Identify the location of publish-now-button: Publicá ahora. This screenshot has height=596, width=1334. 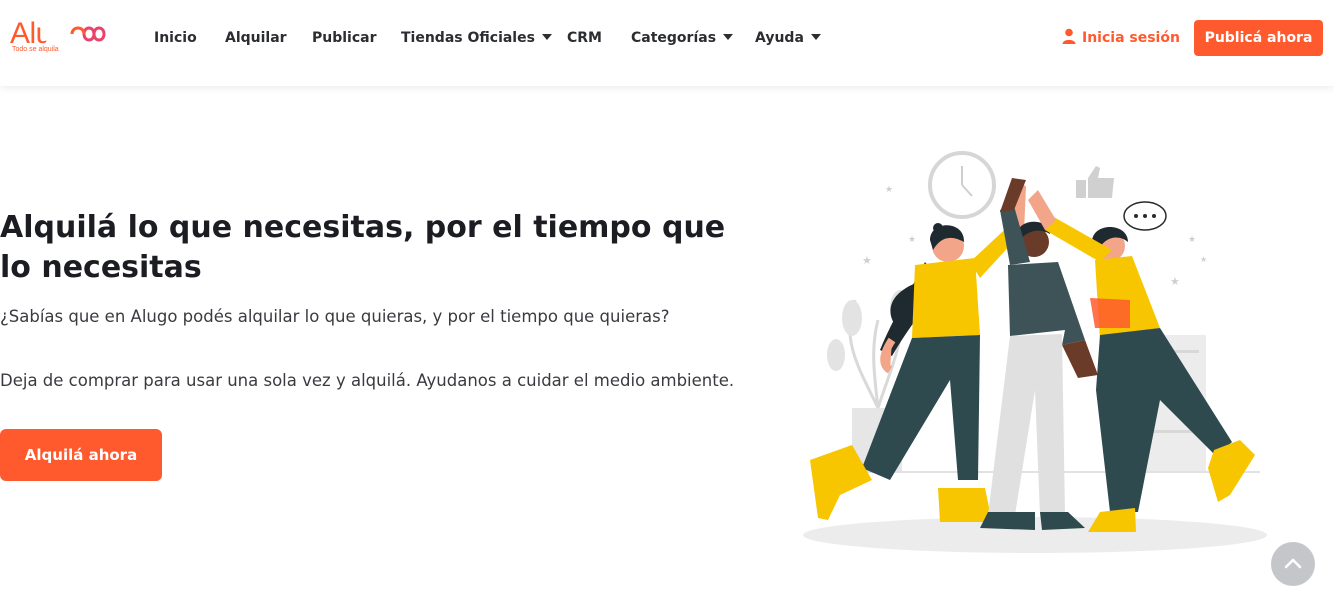
(1258, 38).